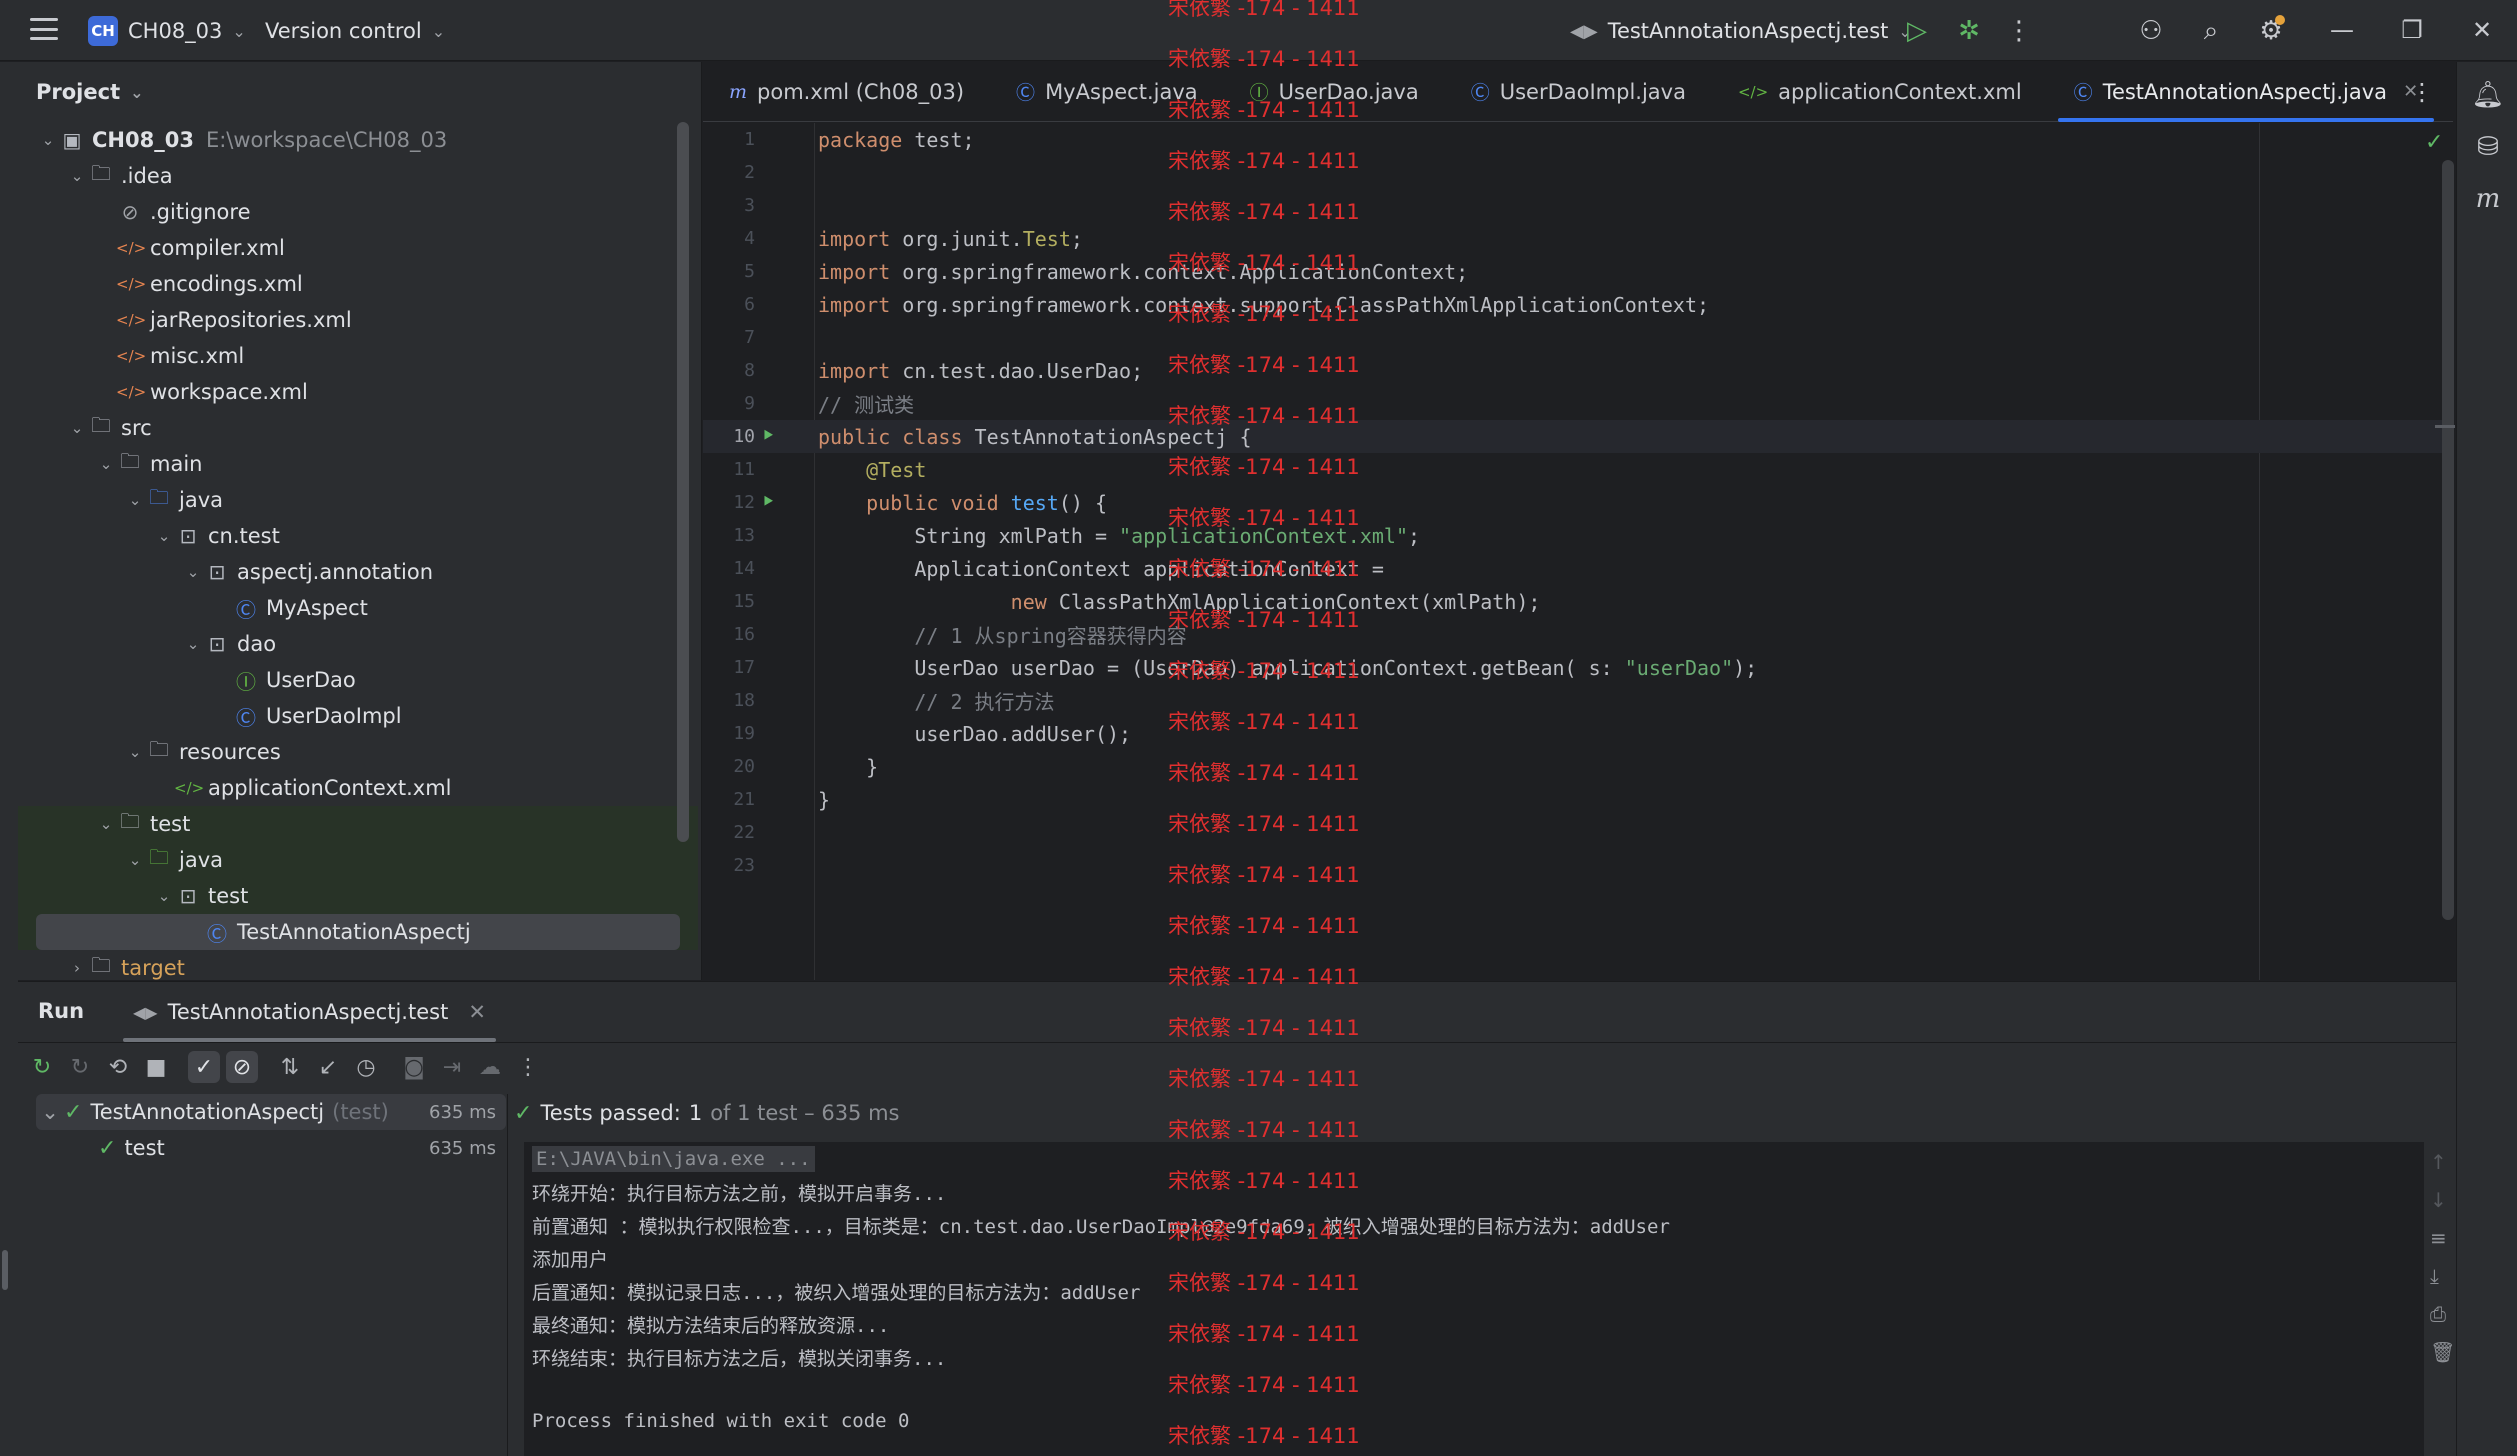 This screenshot has width=2517, height=1456. Describe the element at coordinates (528, 1067) in the screenshot. I see `more-icon: ⋮` at that location.